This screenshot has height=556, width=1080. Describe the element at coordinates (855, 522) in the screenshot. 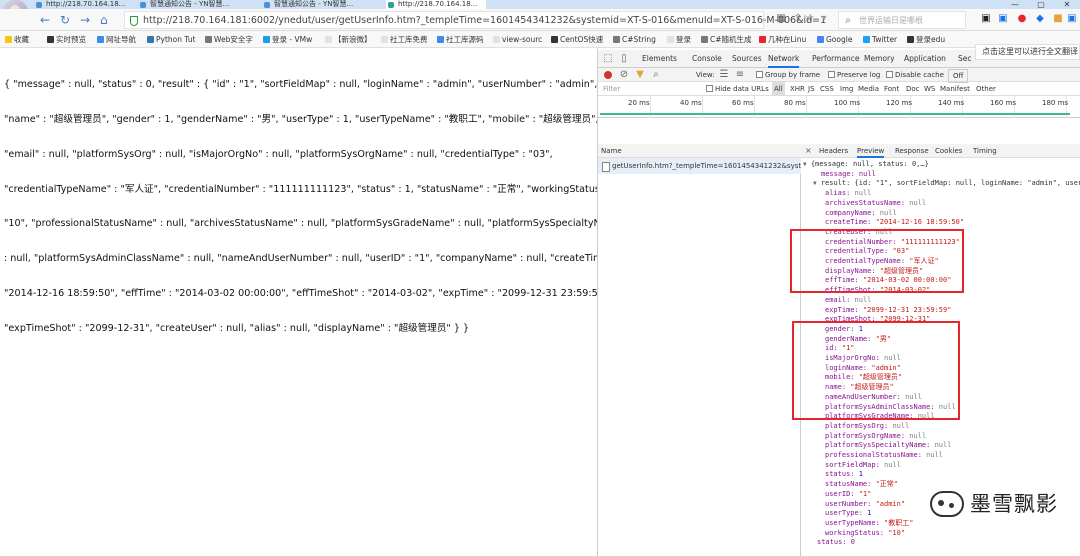

I see `tree-key: userTypeName:` at that location.